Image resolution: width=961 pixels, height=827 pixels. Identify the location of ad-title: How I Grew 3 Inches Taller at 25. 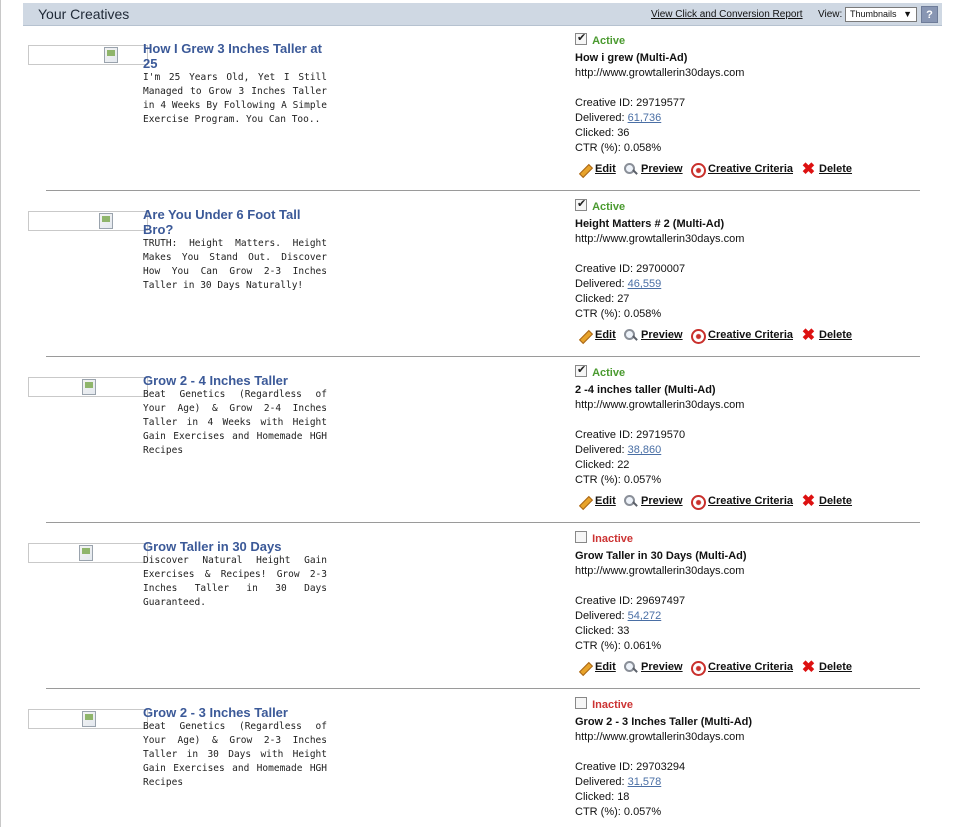
(236, 56).